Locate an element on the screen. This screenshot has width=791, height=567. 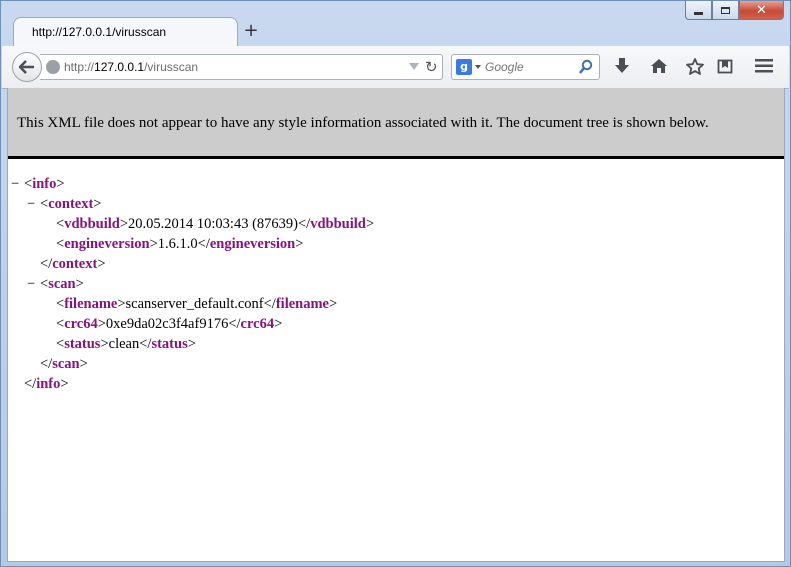
minimize-button is located at coordinates (698, 10).